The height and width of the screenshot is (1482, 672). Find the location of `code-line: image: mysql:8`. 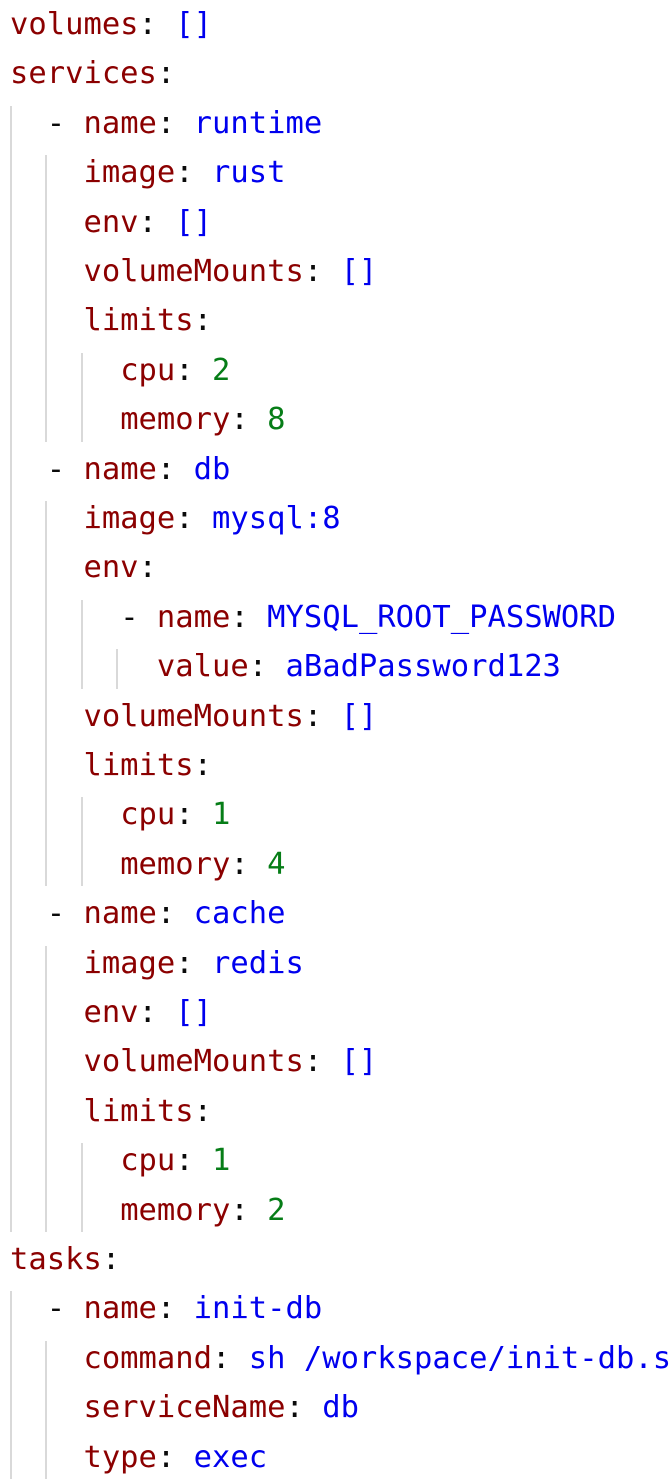

code-line: image: mysql:8 is located at coordinates (336, 518).